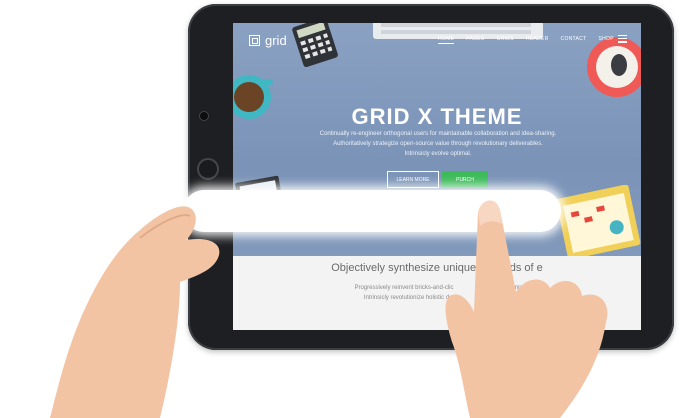 This screenshot has width=686, height=418. Describe the element at coordinates (204, 116) in the screenshot. I see `camera-icon` at that location.